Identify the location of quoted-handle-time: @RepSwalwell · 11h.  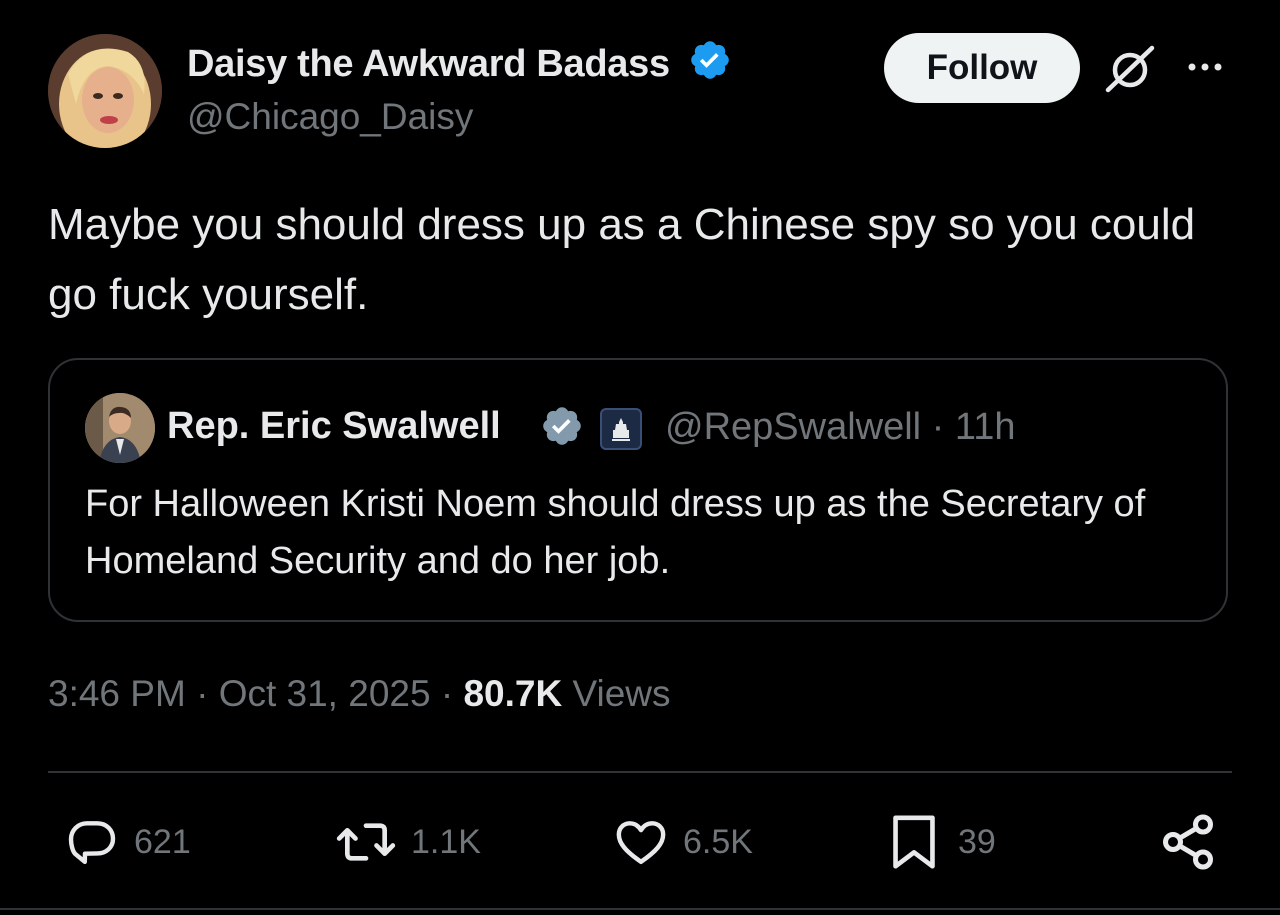
(840, 427).